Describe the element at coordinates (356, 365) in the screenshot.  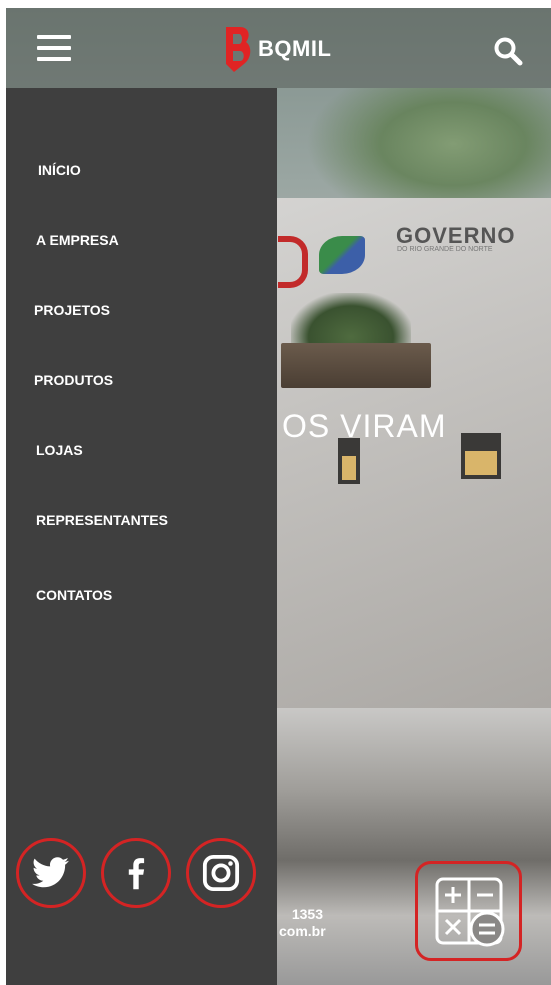
I see `planter-box` at that location.